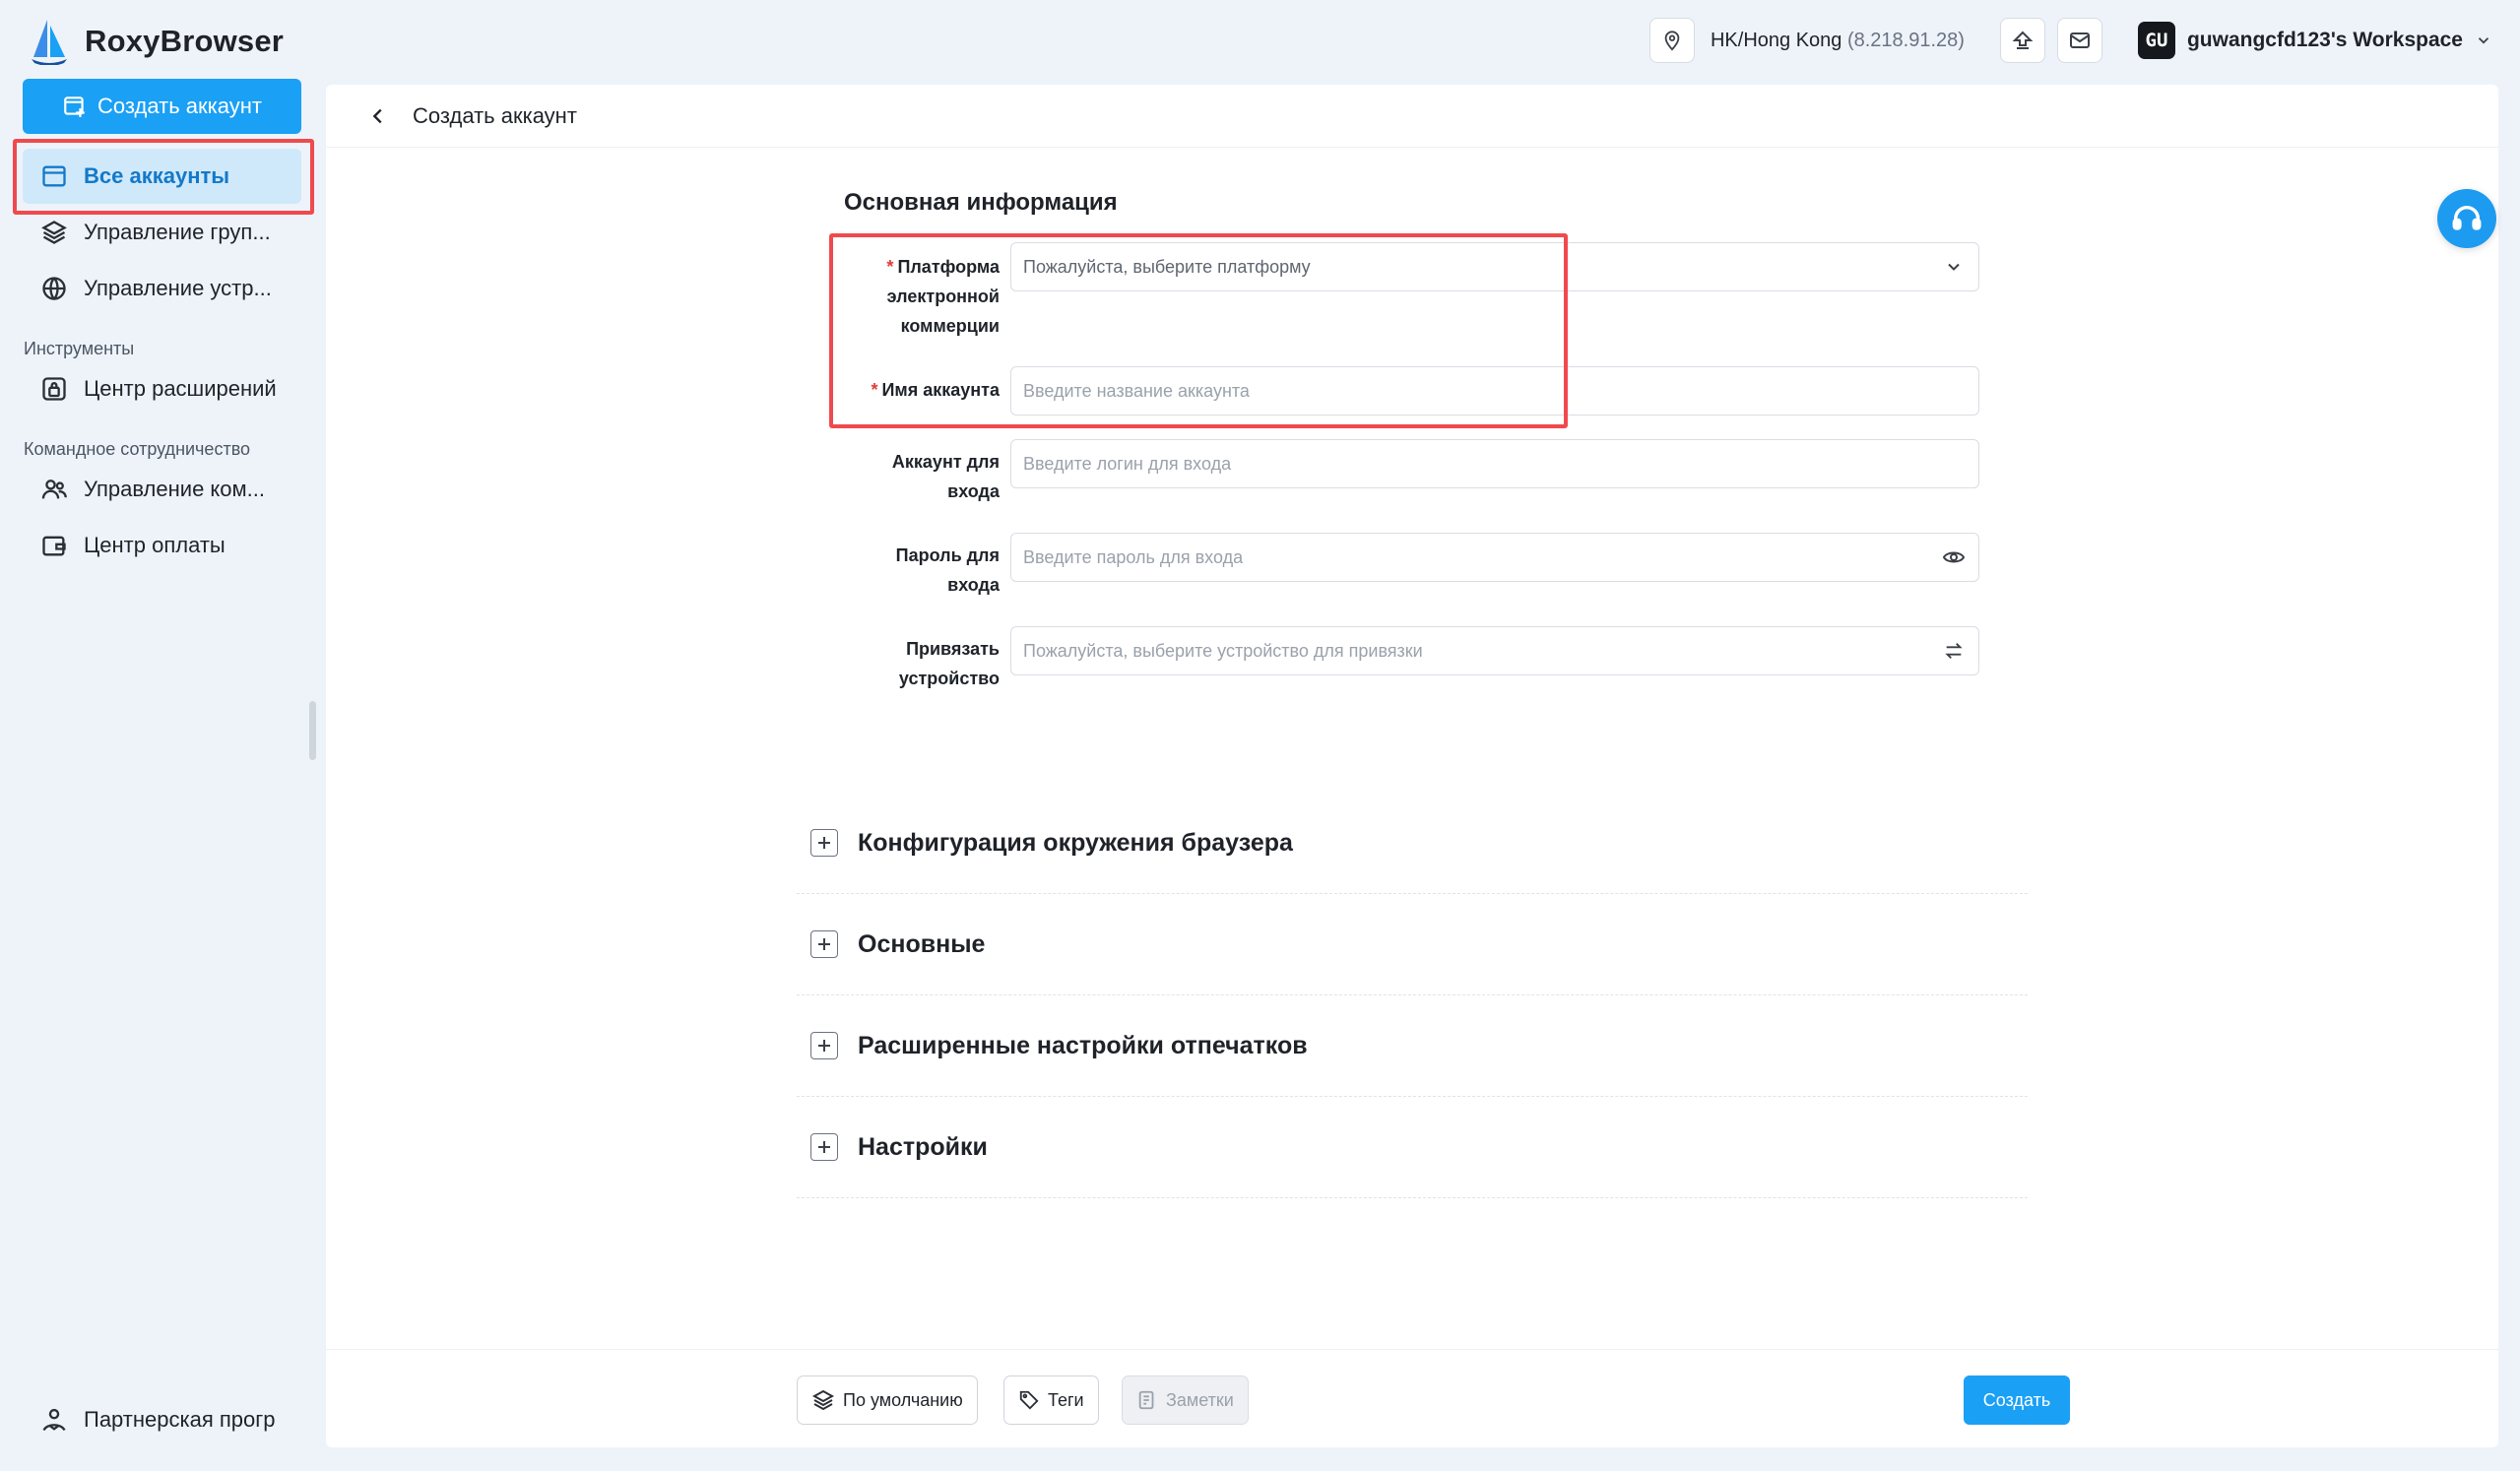 This screenshot has height=1471, width=2520. Describe the element at coordinates (973, 491) in the screenshot. I see `login-label-line: входа` at that location.